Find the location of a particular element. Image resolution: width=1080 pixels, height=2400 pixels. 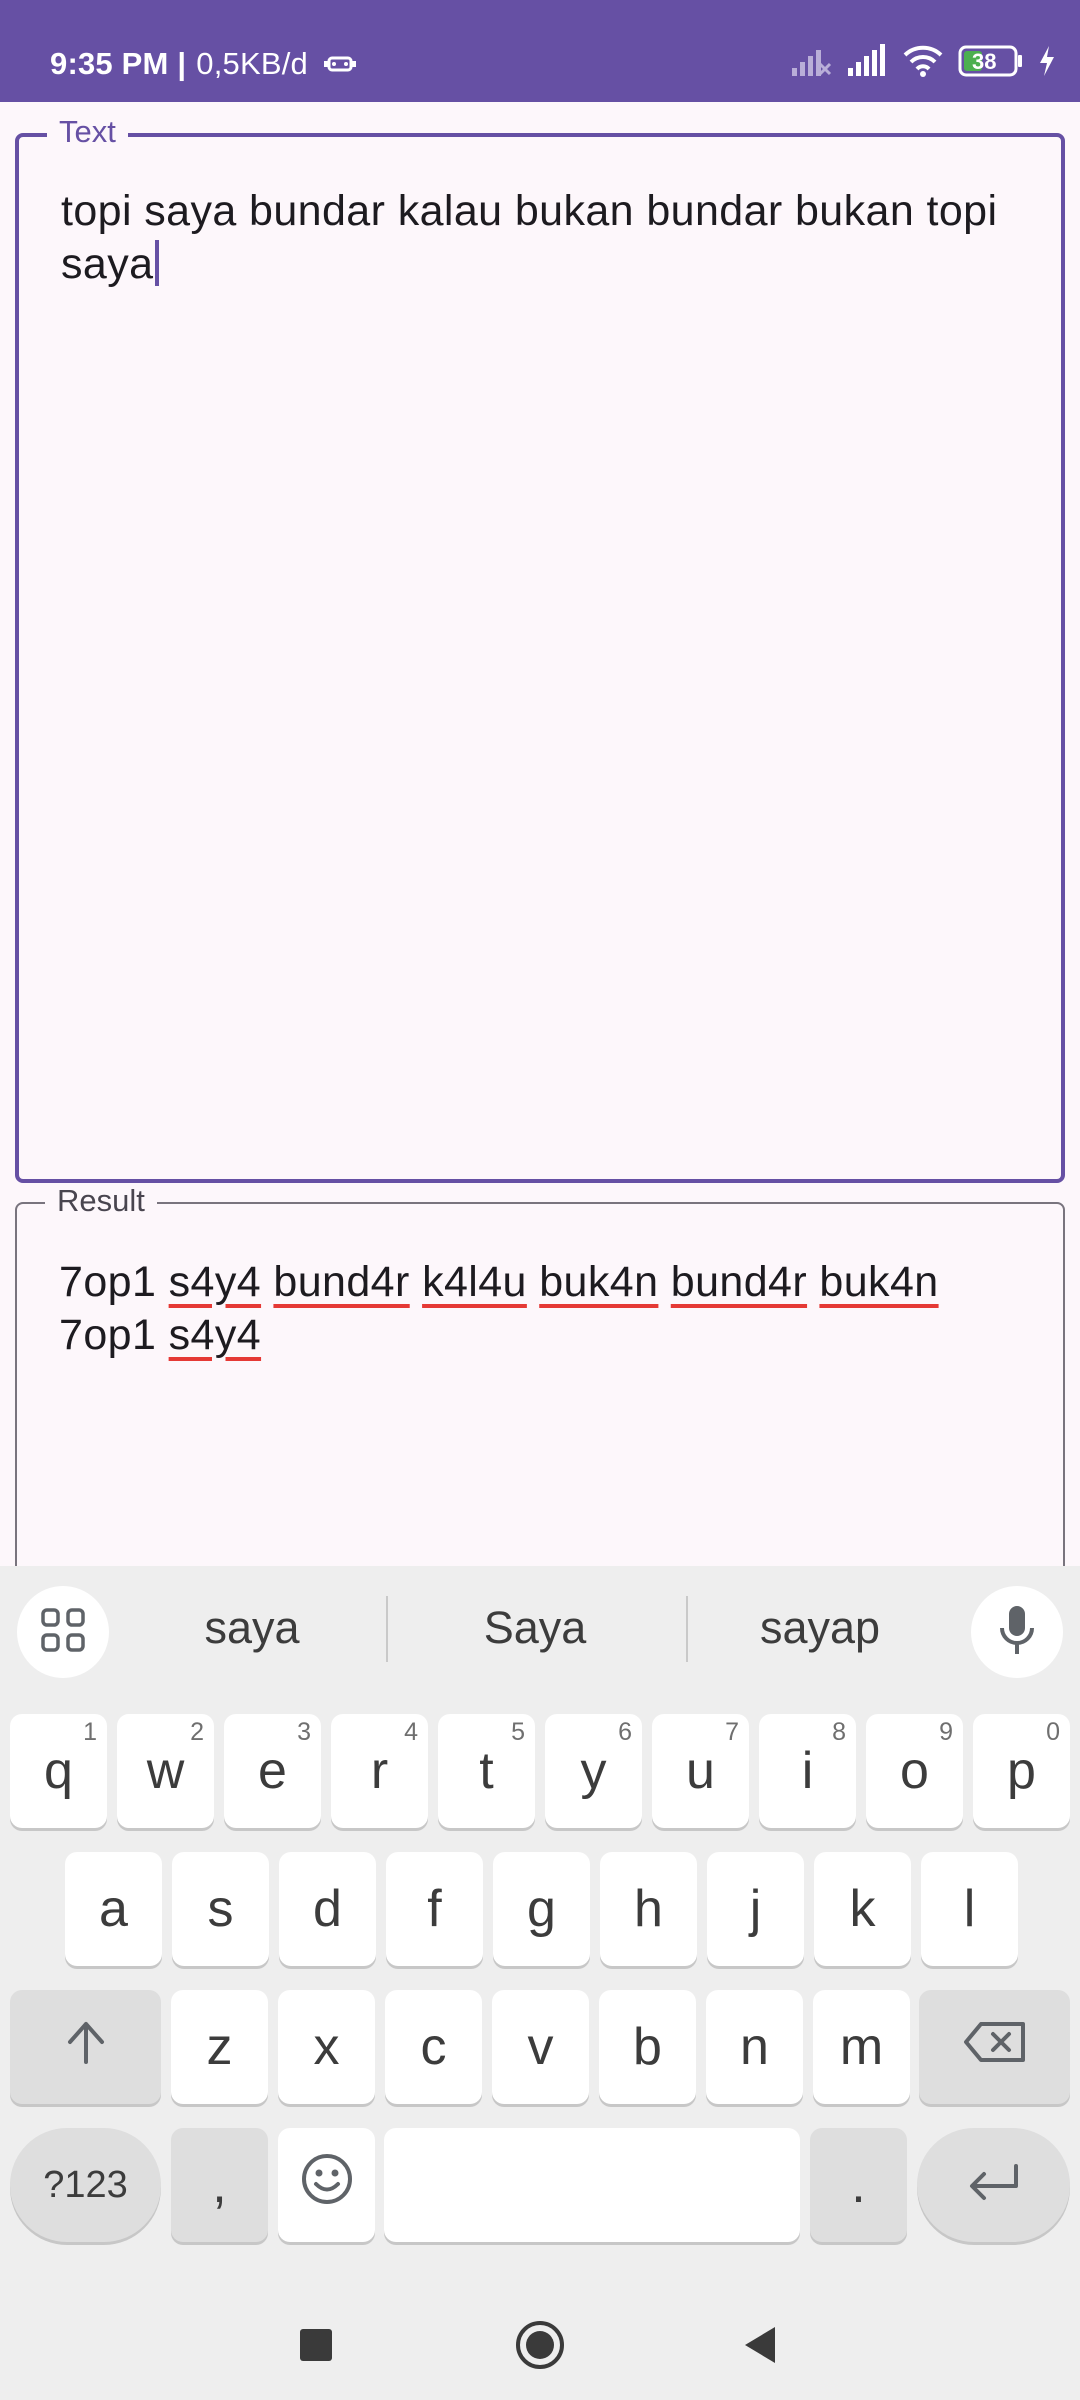

enter-key is located at coordinates (993, 2185).